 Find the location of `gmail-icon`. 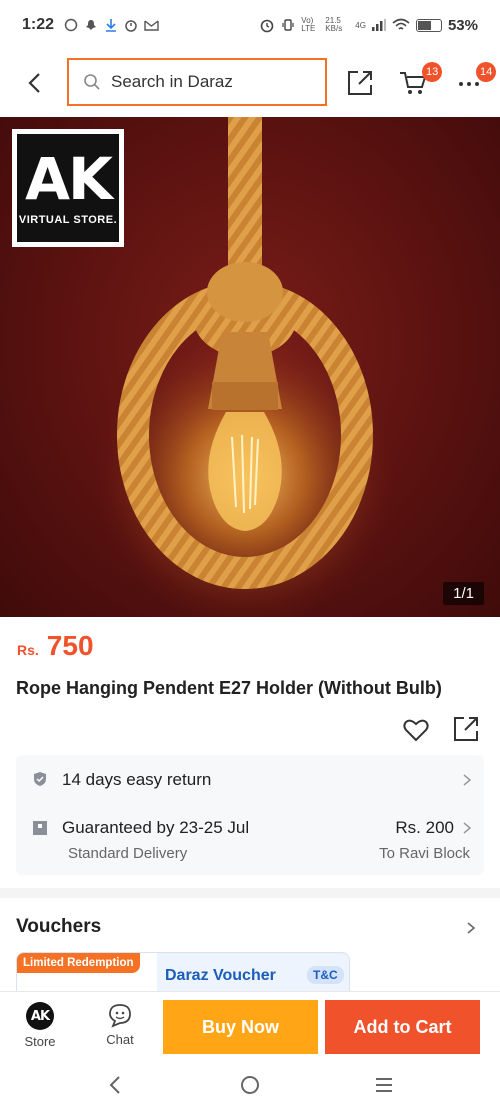

gmail-icon is located at coordinates (151, 25).